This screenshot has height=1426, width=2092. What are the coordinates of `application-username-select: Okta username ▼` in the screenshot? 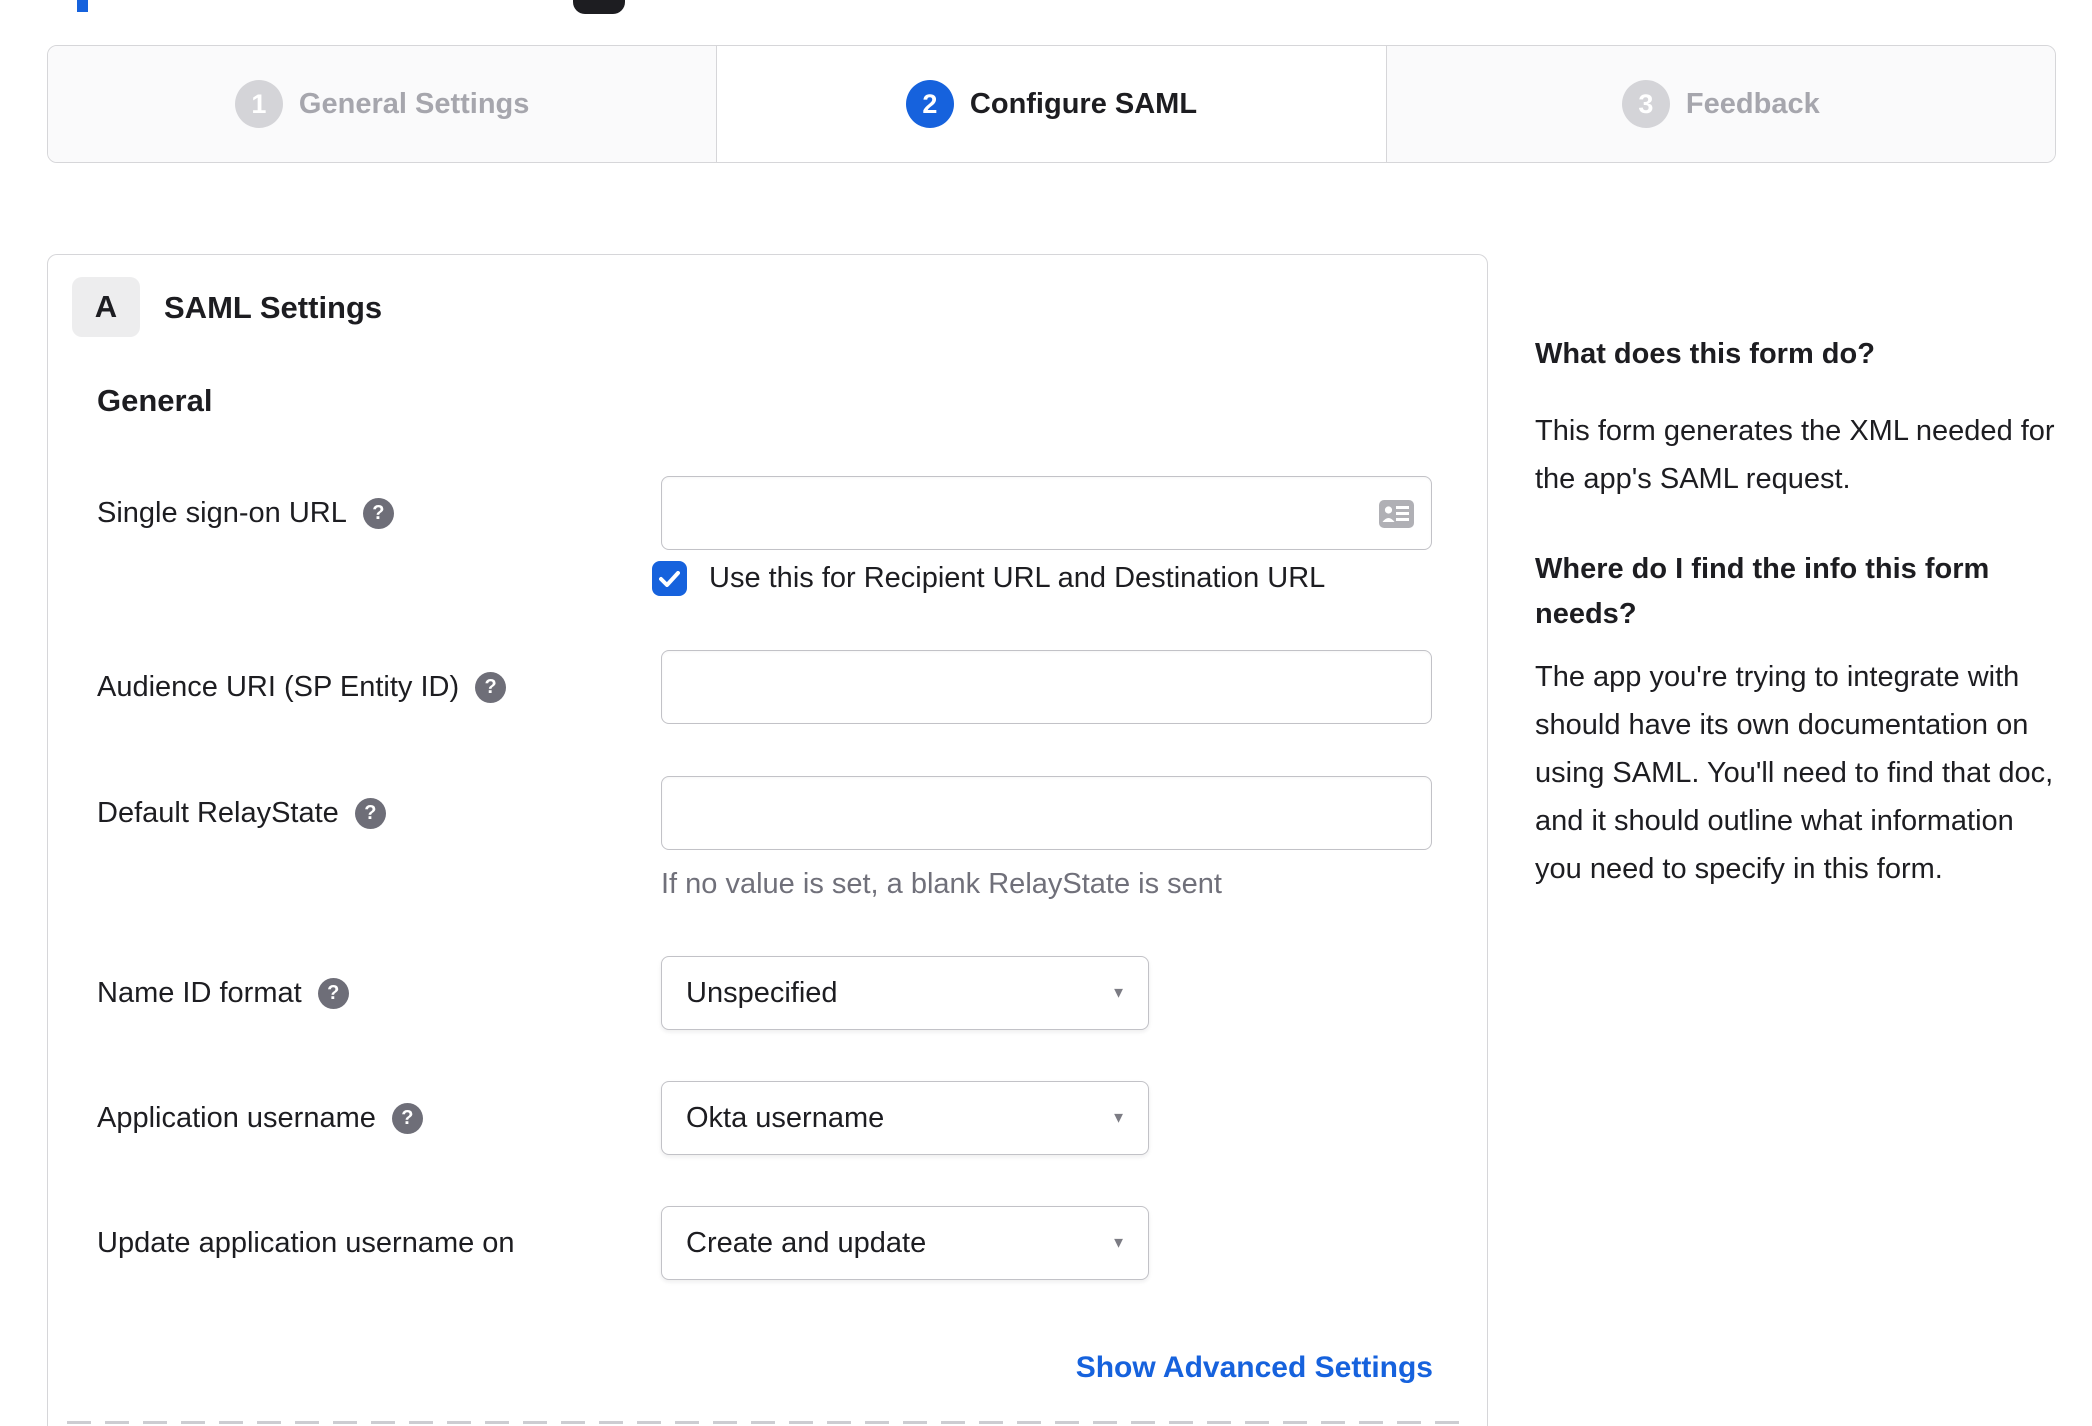 It's located at (905, 1118).